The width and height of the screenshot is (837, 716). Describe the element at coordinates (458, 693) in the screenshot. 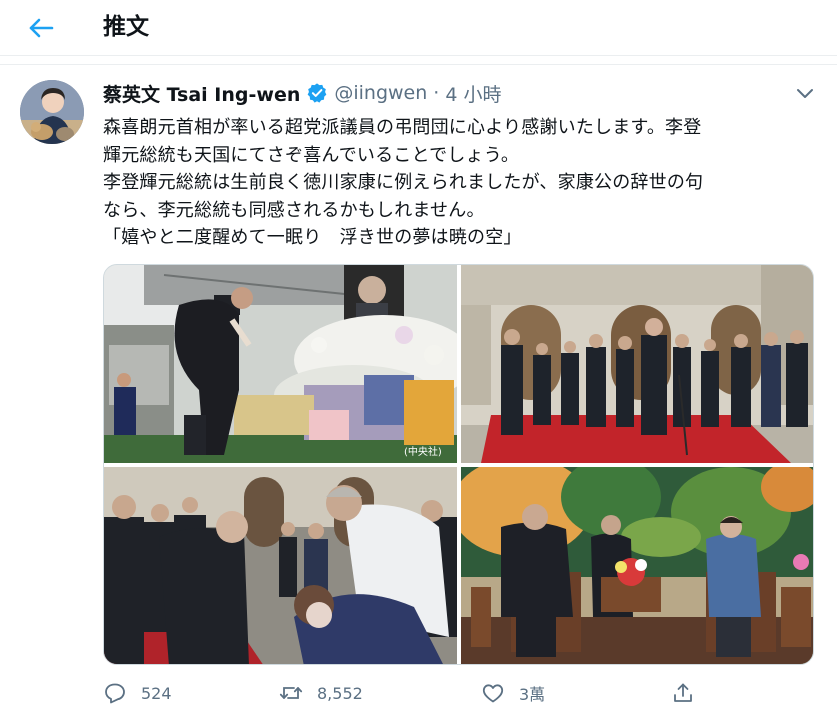

I see `tweet-actions: 524 8,552 3萬` at that location.